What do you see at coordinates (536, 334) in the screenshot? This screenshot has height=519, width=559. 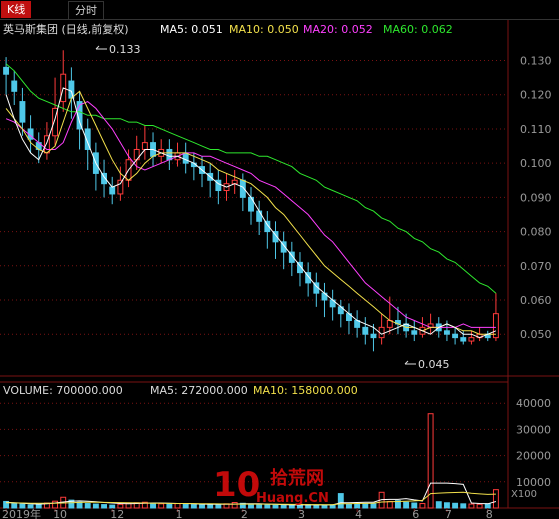 I see `price-tick-label: 0.050` at bounding box center [536, 334].